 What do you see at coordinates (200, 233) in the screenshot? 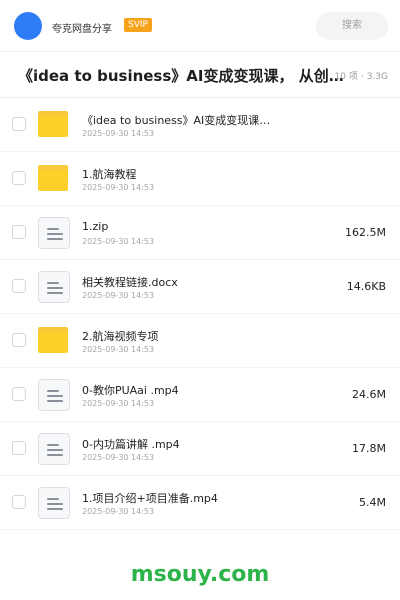
I see `list-item: 1.zip 2025-09-30 14:53 162.5M` at bounding box center [200, 233].